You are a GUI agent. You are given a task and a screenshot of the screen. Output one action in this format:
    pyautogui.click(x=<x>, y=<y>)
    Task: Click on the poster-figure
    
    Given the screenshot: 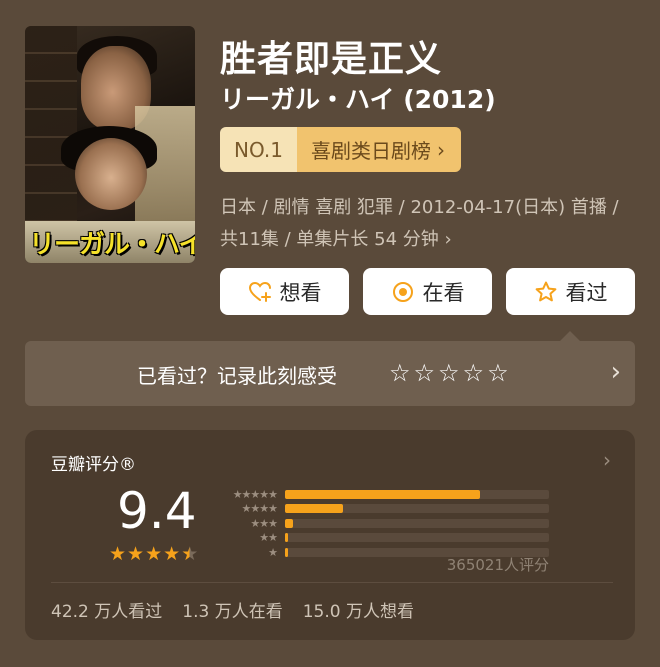 What is the action you would take?
    pyautogui.click(x=111, y=174)
    